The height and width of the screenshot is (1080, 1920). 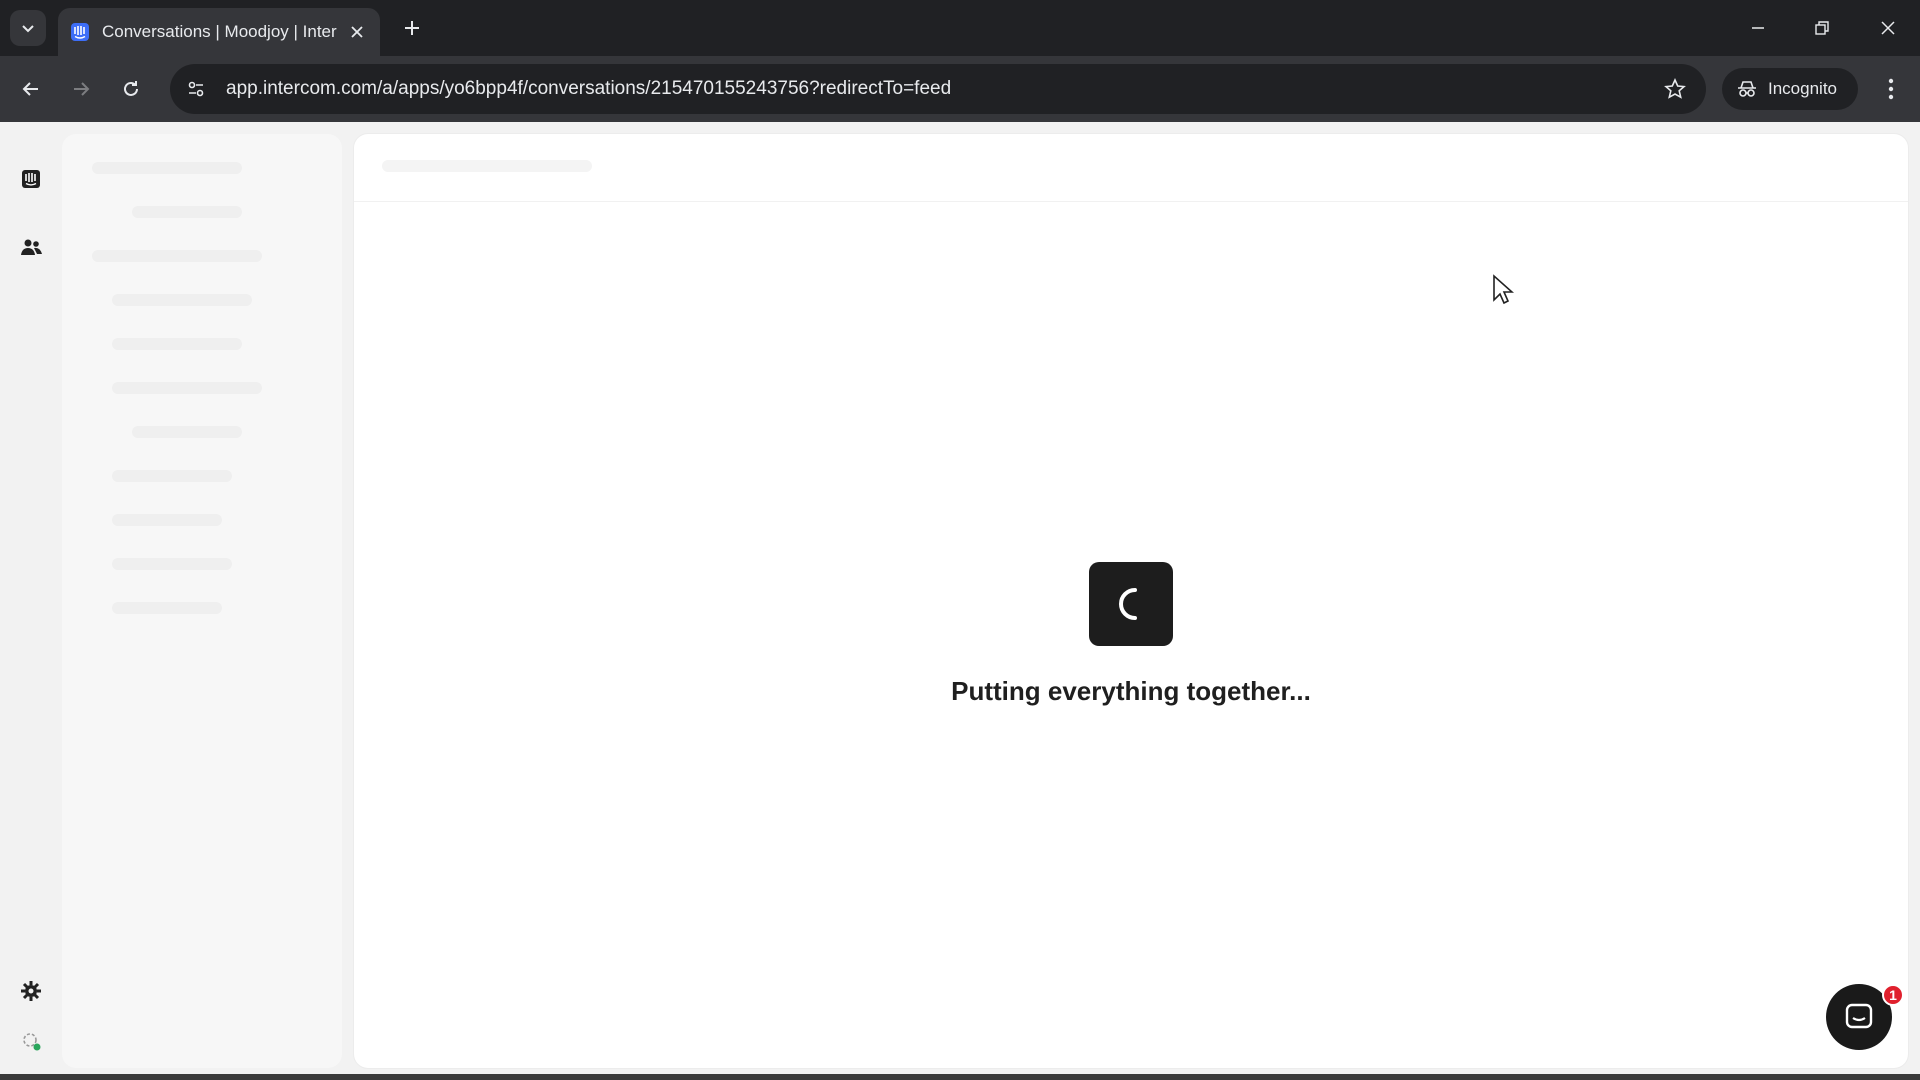 What do you see at coordinates (1131, 168) in the screenshot?
I see `main-header-skeleton` at bounding box center [1131, 168].